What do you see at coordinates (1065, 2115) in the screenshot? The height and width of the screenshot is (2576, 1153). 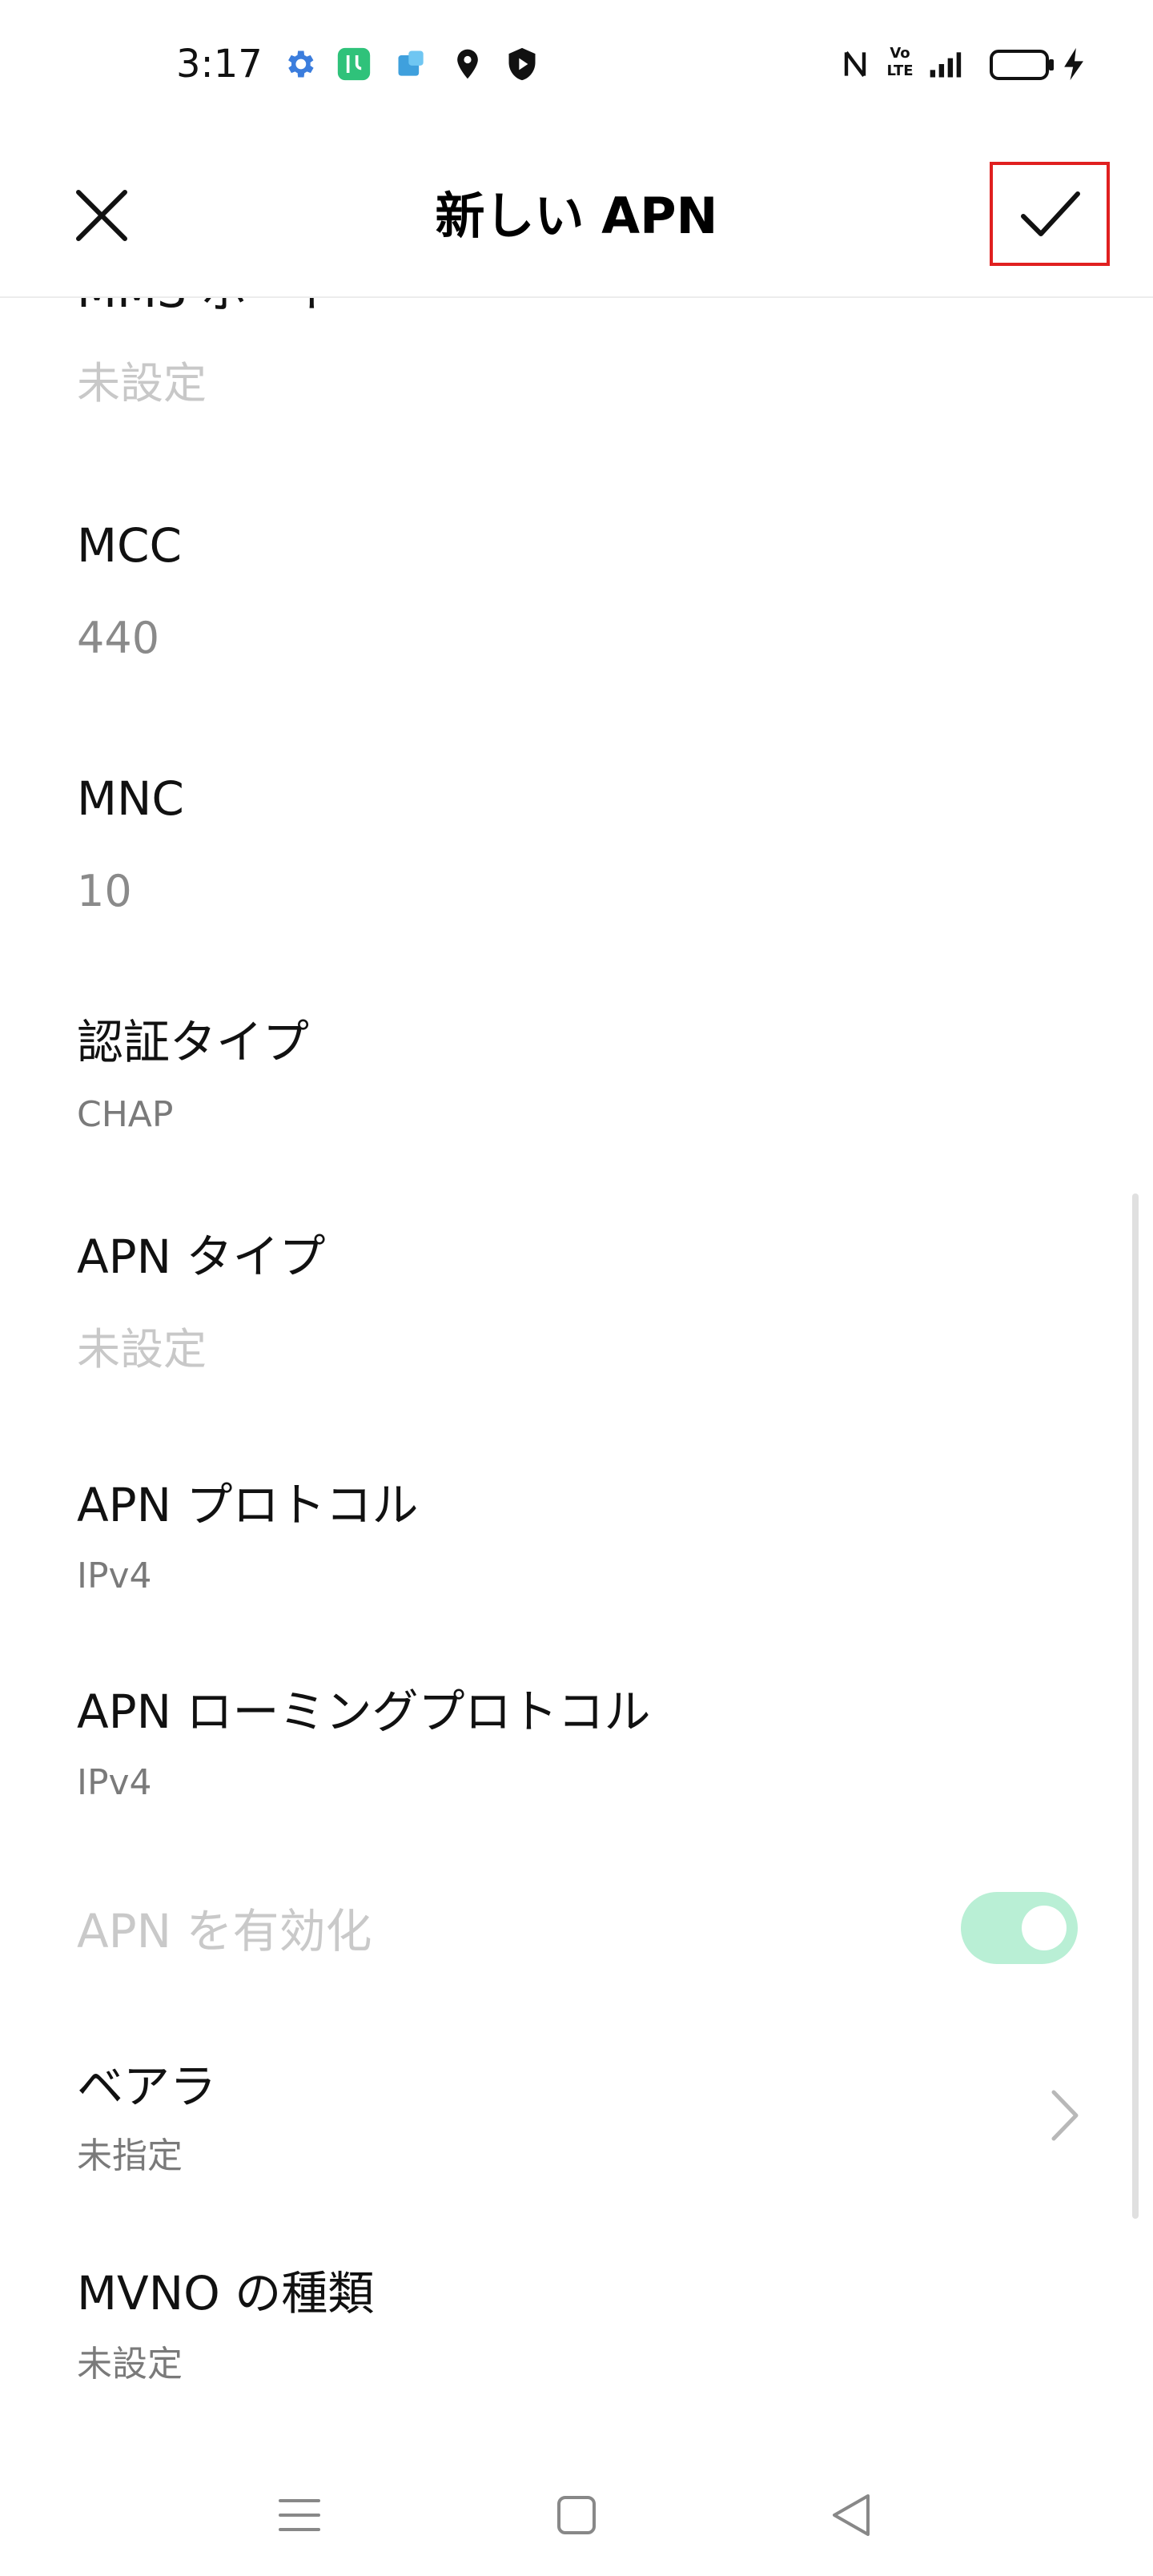 I see `chevron-right-icon` at bounding box center [1065, 2115].